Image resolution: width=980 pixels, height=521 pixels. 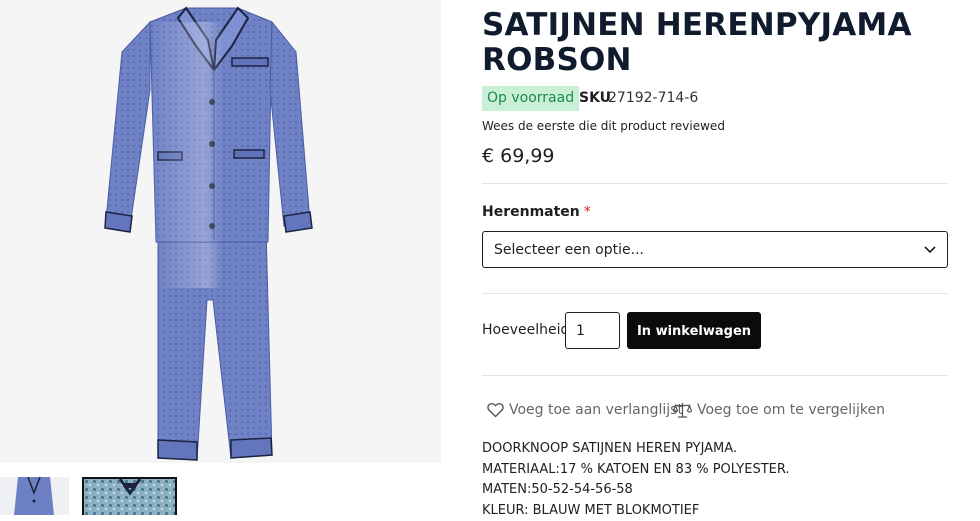 I want to click on stock-status-badge: Op voorraad, so click(x=530, y=98).